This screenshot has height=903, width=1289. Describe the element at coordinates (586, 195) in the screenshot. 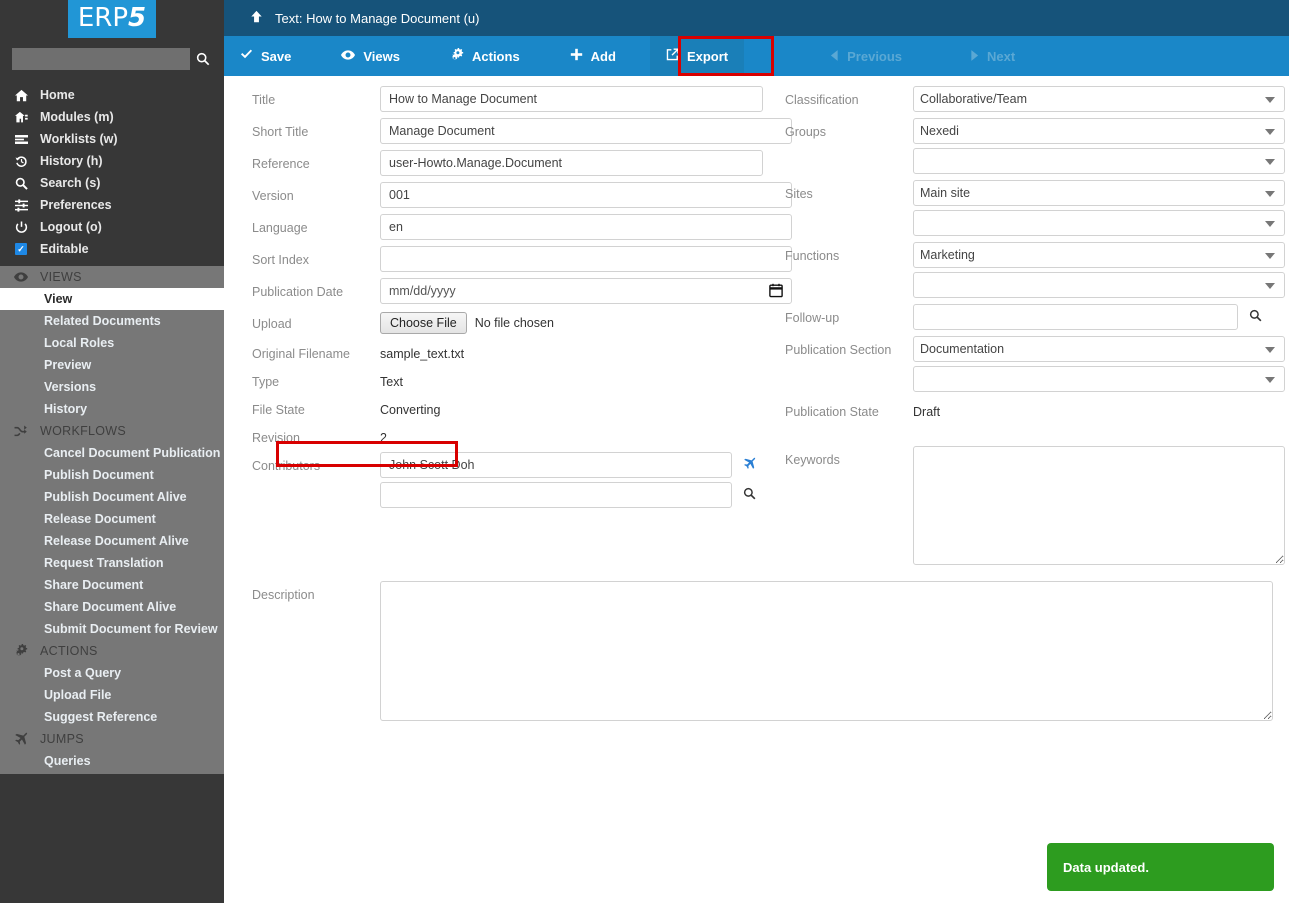

I see `version-input` at that location.